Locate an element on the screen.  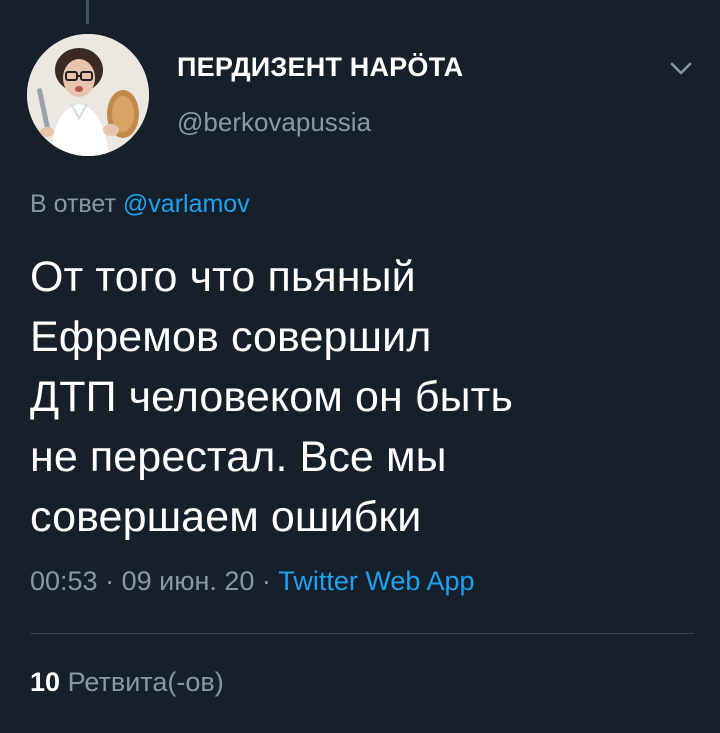
divider is located at coordinates (362, 633).